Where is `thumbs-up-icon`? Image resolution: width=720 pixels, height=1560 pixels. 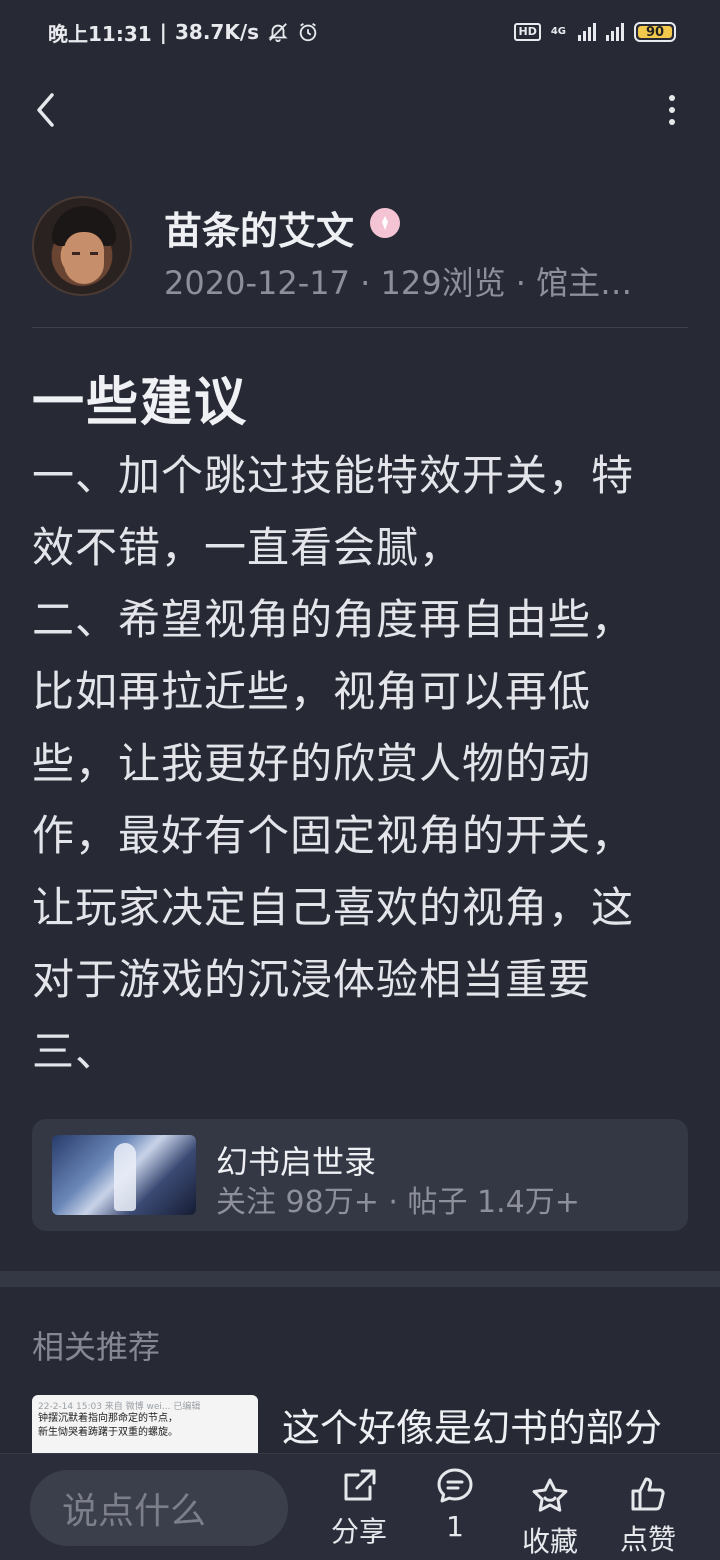 thumbs-up-icon is located at coordinates (648, 1494).